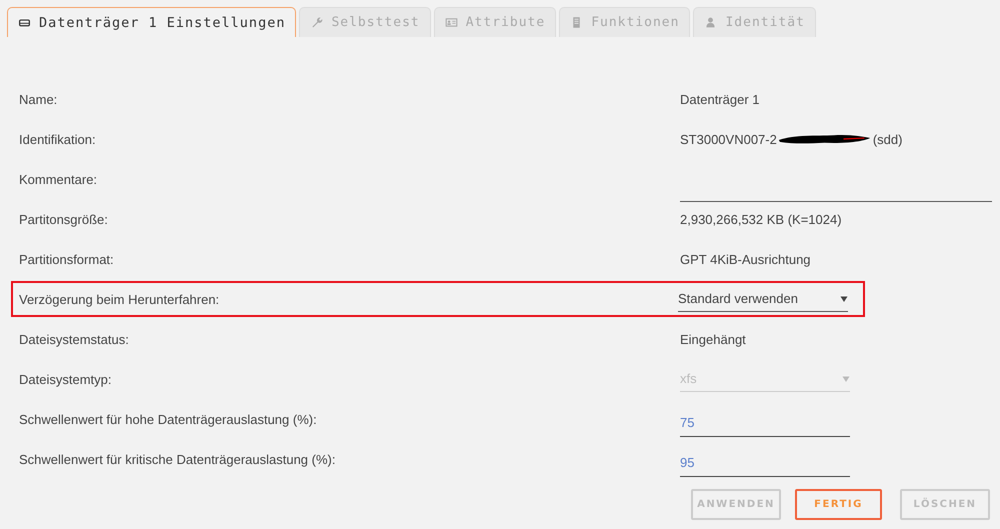 Image resolution: width=1000 pixels, height=529 pixels. What do you see at coordinates (317, 22) in the screenshot?
I see `wrench-icon` at bounding box center [317, 22].